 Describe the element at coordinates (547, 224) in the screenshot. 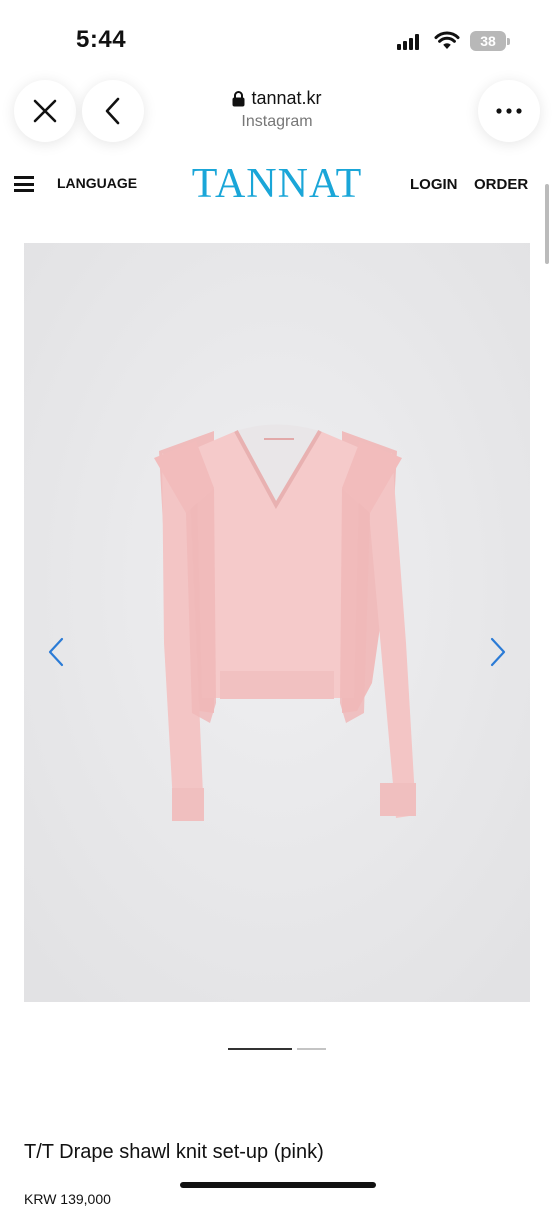

I see `page-scrollbar` at that location.